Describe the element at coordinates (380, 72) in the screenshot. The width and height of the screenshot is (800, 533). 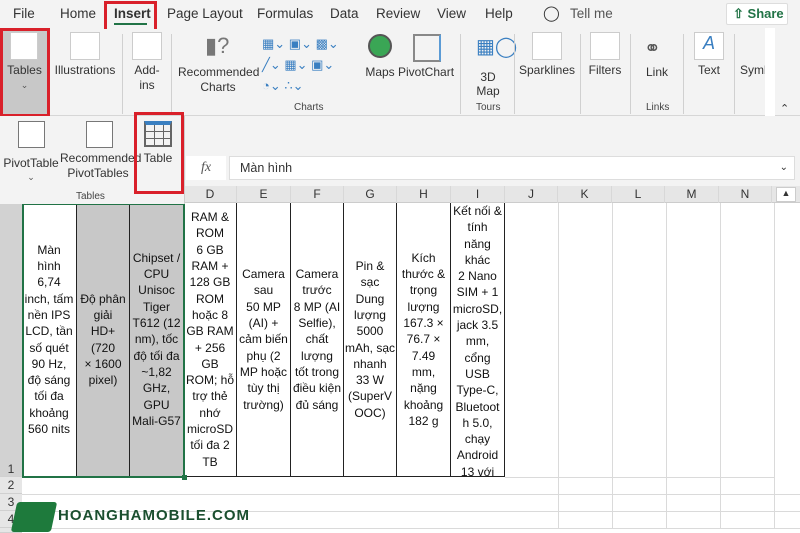
I see `maps-button: Maps` at that location.